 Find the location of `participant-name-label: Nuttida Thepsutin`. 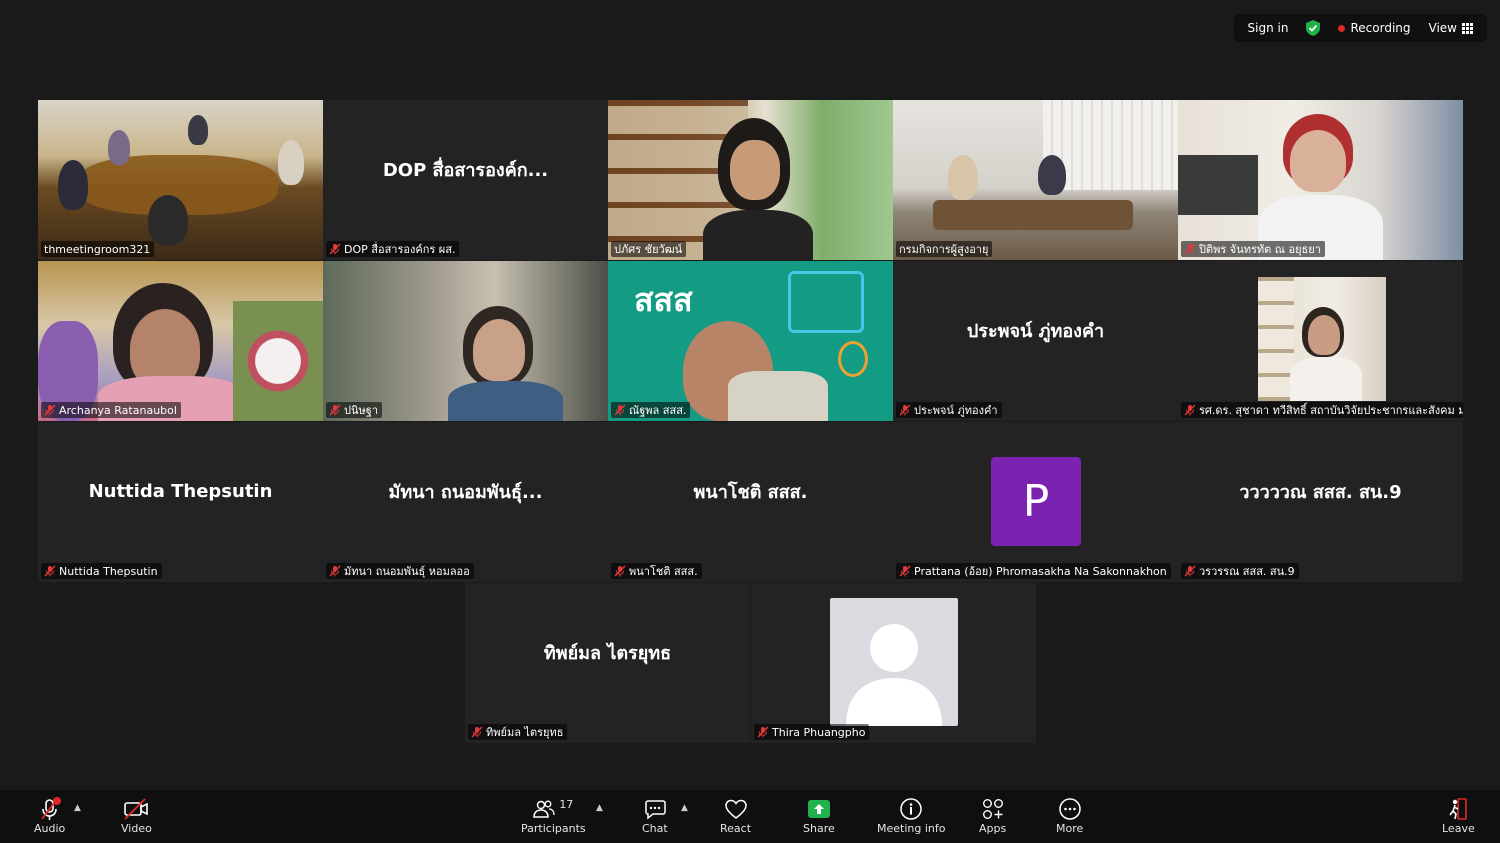

participant-name-label: Nuttida Thepsutin is located at coordinates (101, 571).